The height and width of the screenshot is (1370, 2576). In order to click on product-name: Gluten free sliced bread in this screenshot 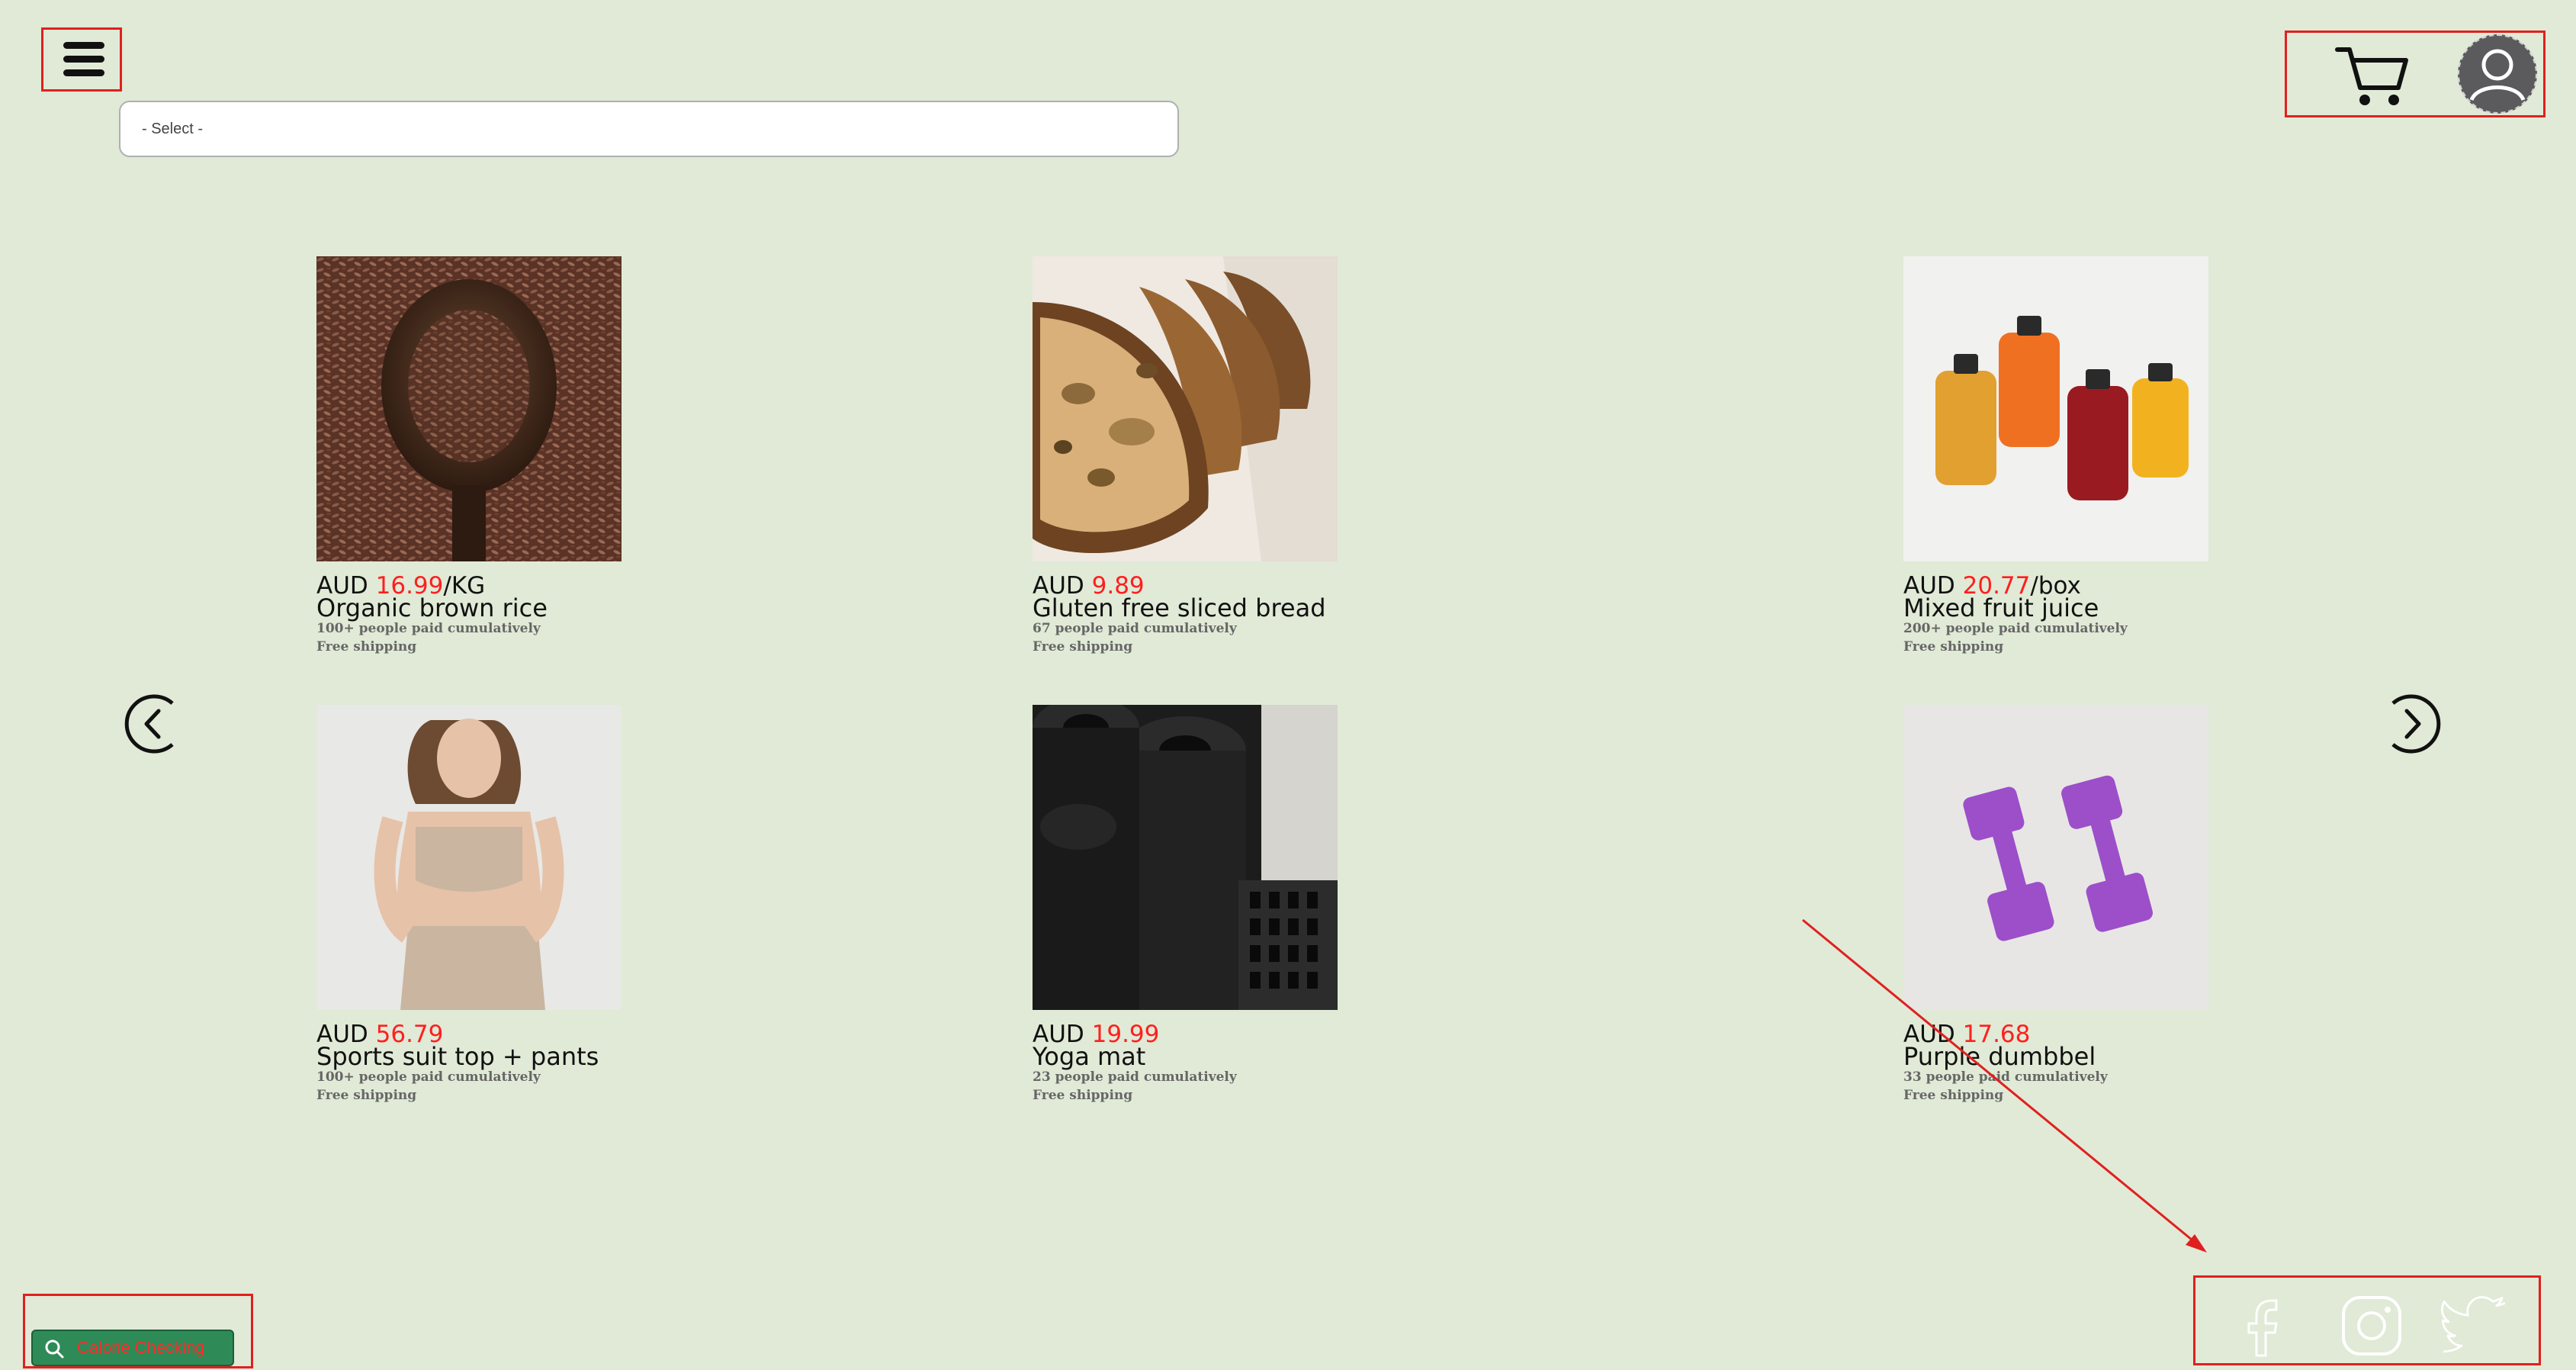, I will do `click(1193, 608)`.